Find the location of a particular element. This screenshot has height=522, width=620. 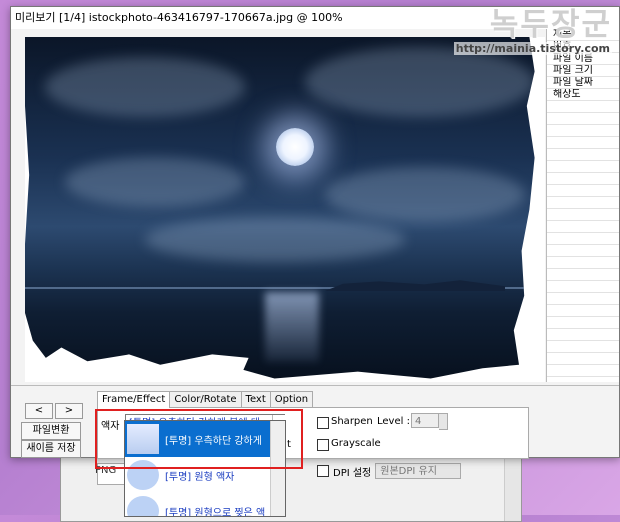

grayscale-label: Grayscale is located at coordinates (356, 443).